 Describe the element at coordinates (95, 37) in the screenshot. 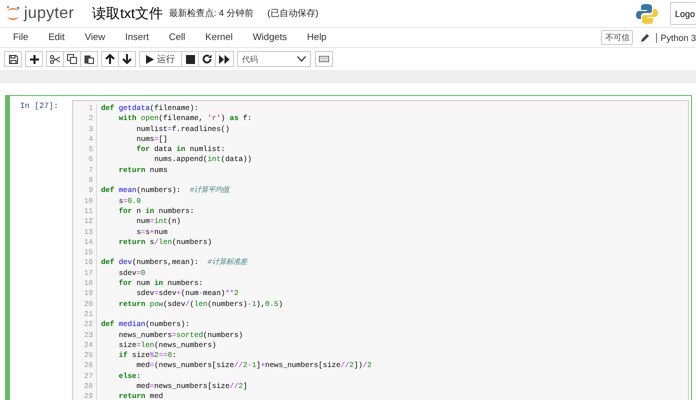

I see `menu-item: View` at that location.